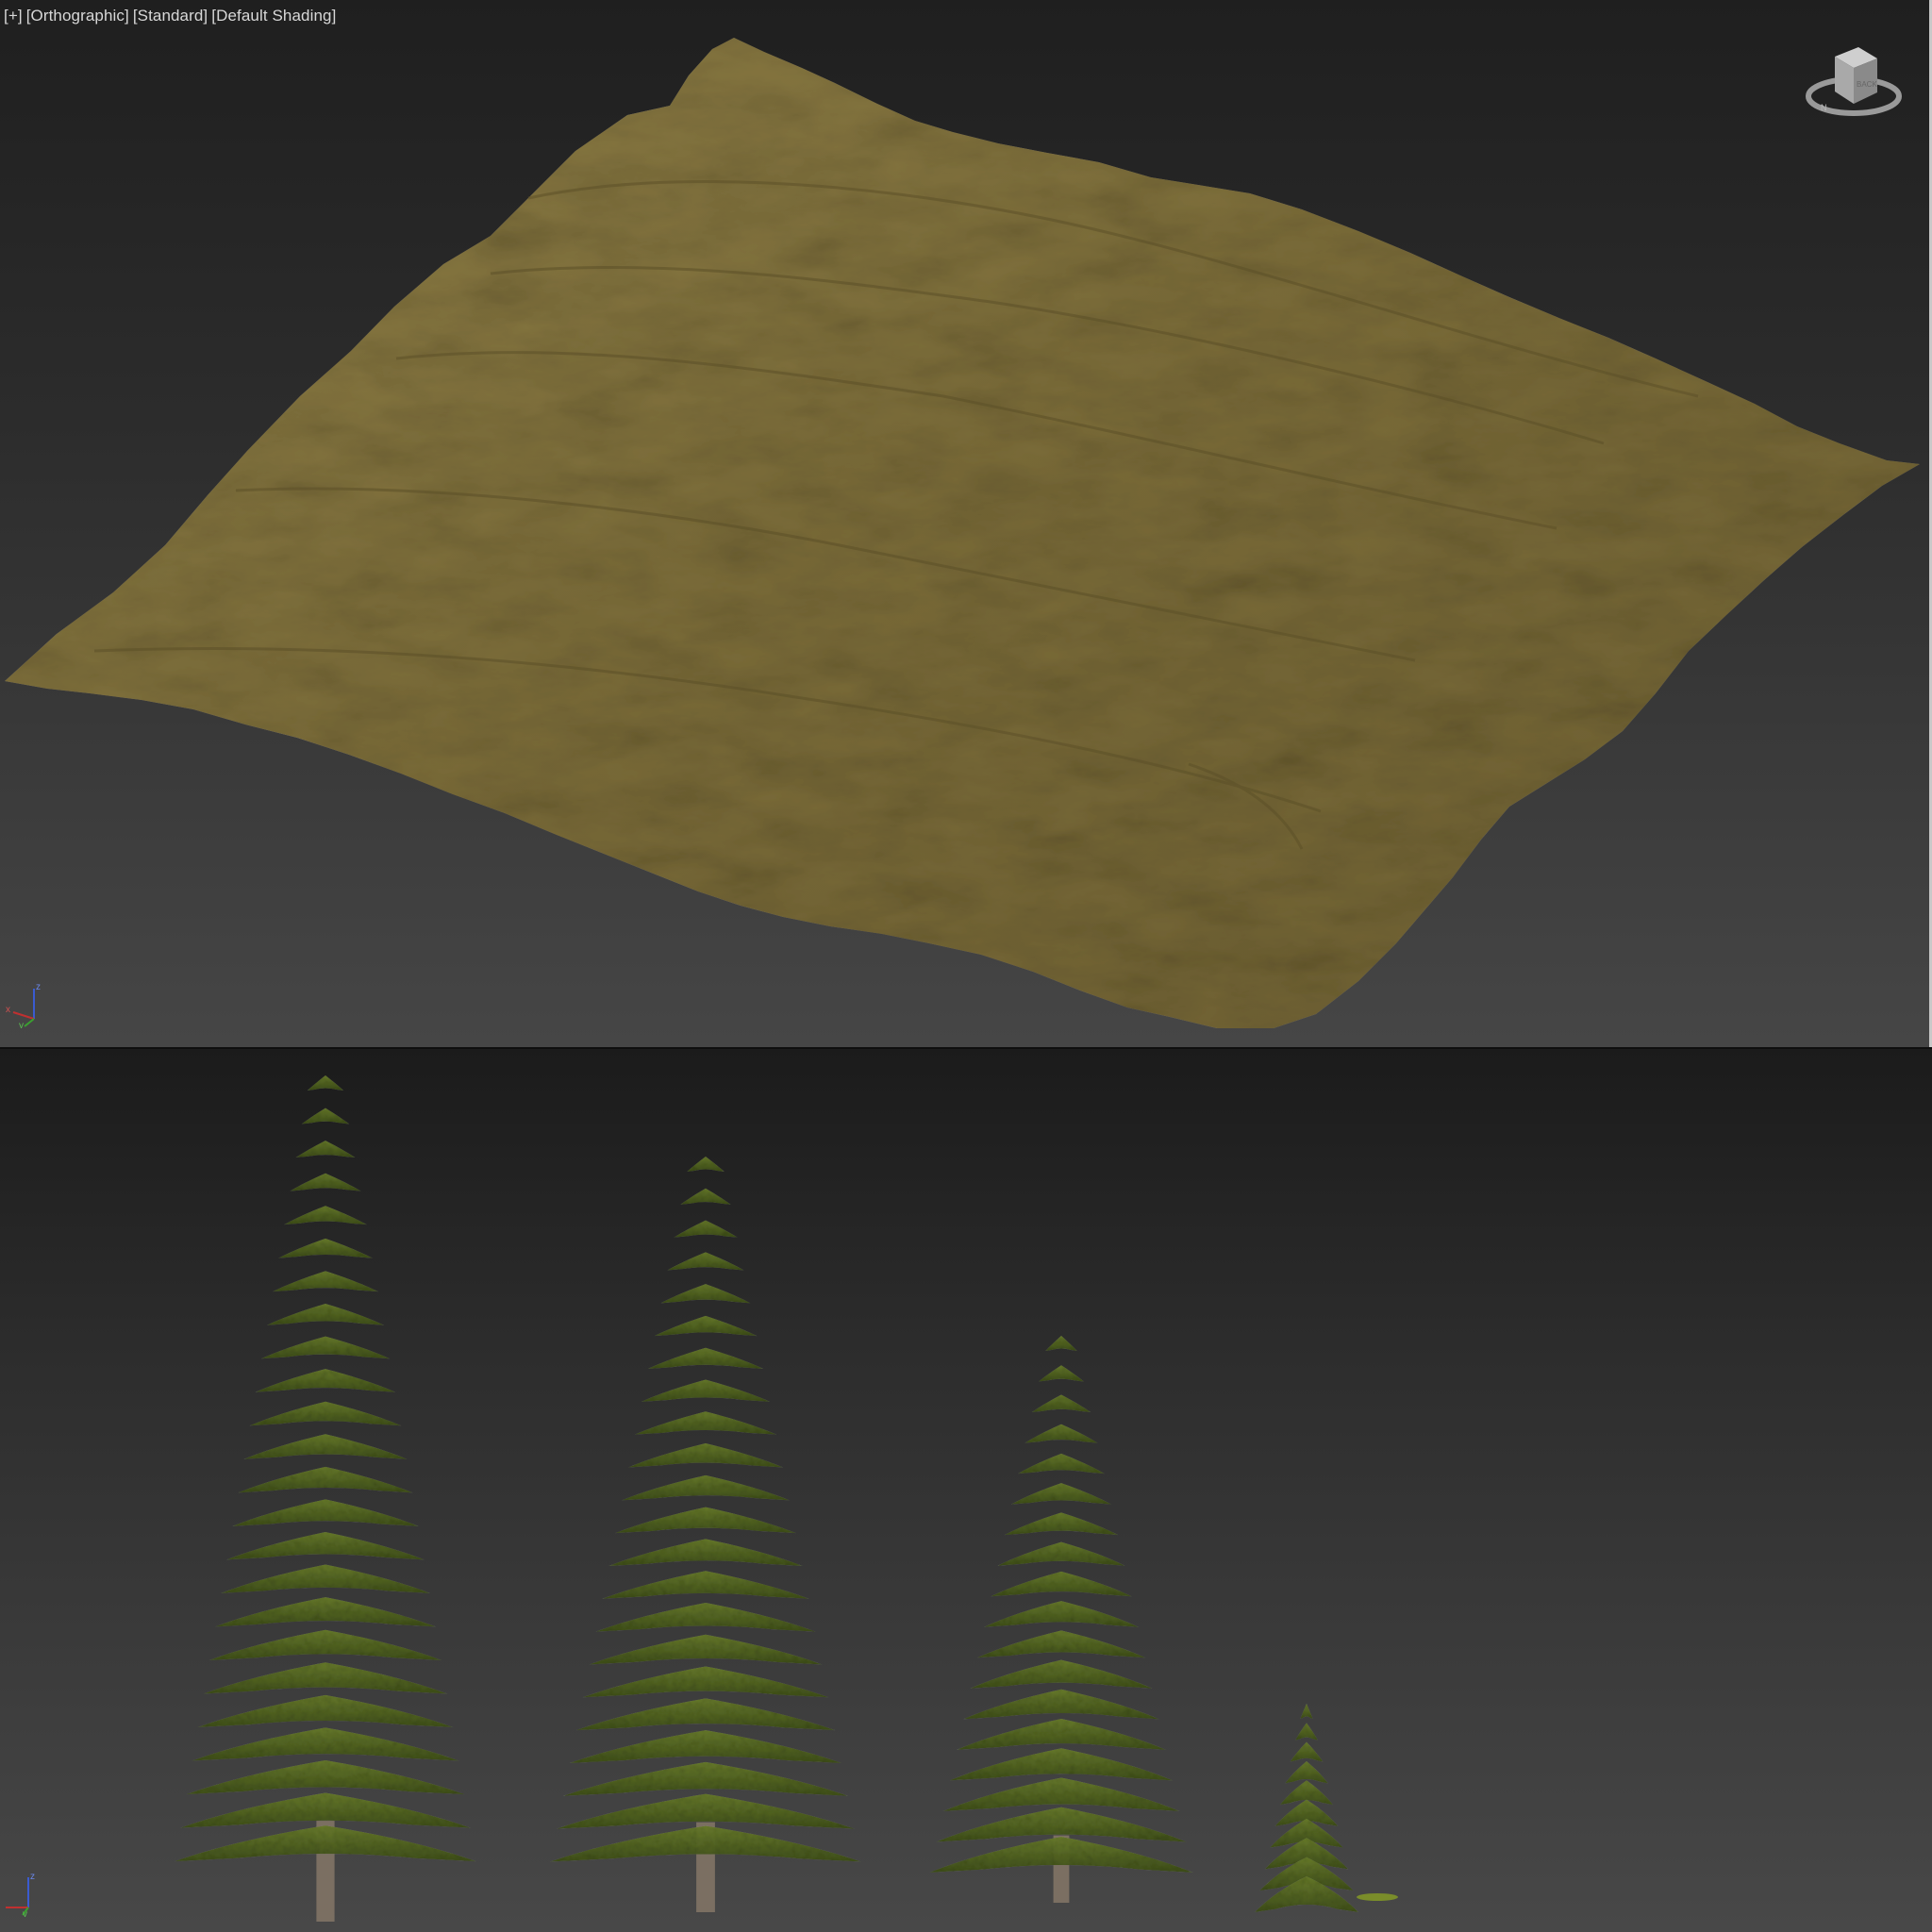 Image resolution: width=1932 pixels, height=1932 pixels. What do you see at coordinates (24, 1005) in the screenshot?
I see `axis-tripod-icon: z x y` at bounding box center [24, 1005].